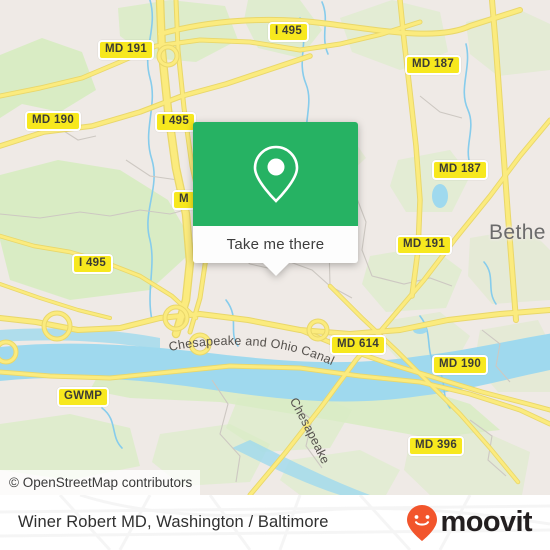 Image resolution: width=550 pixels, height=550 pixels. What do you see at coordinates (436, 446) in the screenshot?
I see `road-shield-md396: MD 396` at bounding box center [436, 446].